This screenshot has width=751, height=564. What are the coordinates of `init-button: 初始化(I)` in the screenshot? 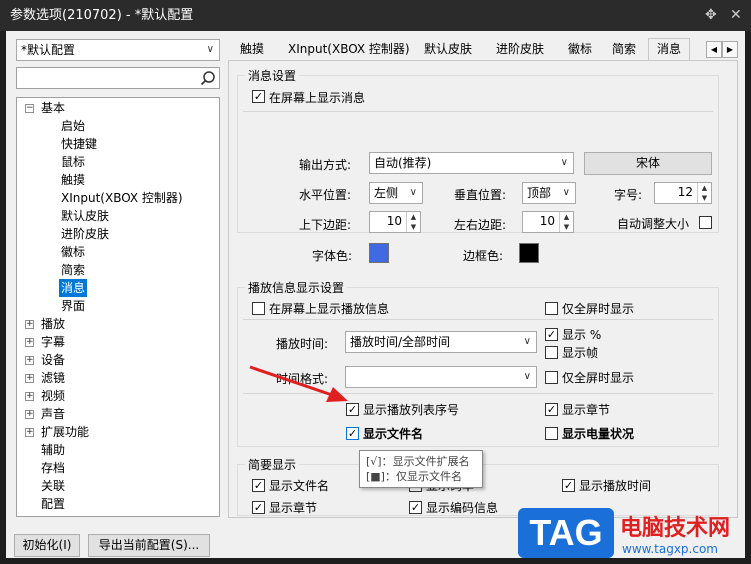 It's located at (47, 545).